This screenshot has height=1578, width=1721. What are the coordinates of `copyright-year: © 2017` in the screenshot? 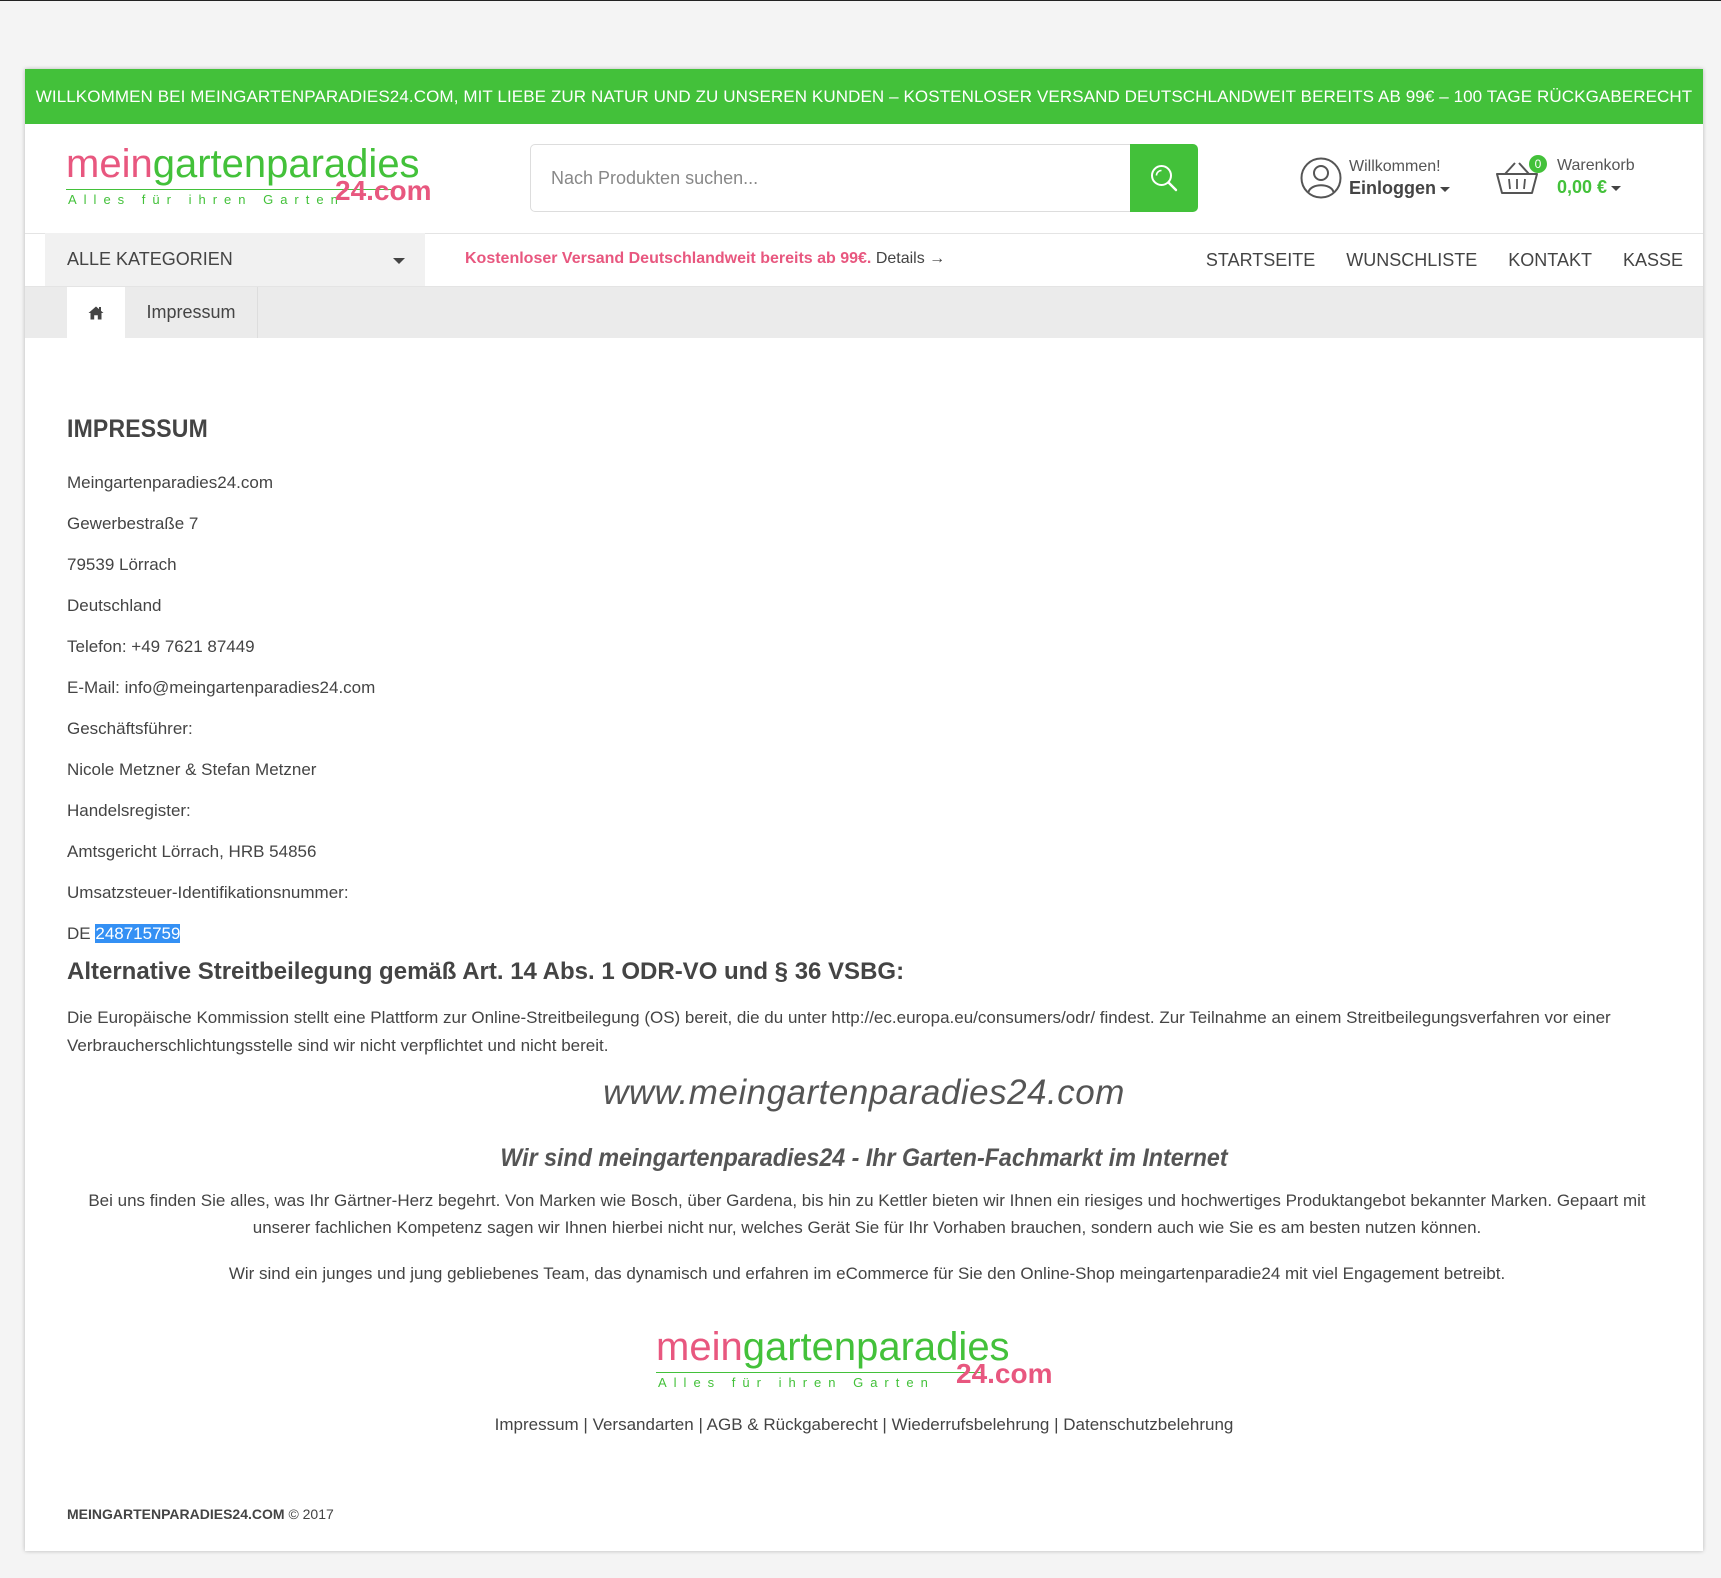 It's located at (311, 1514).